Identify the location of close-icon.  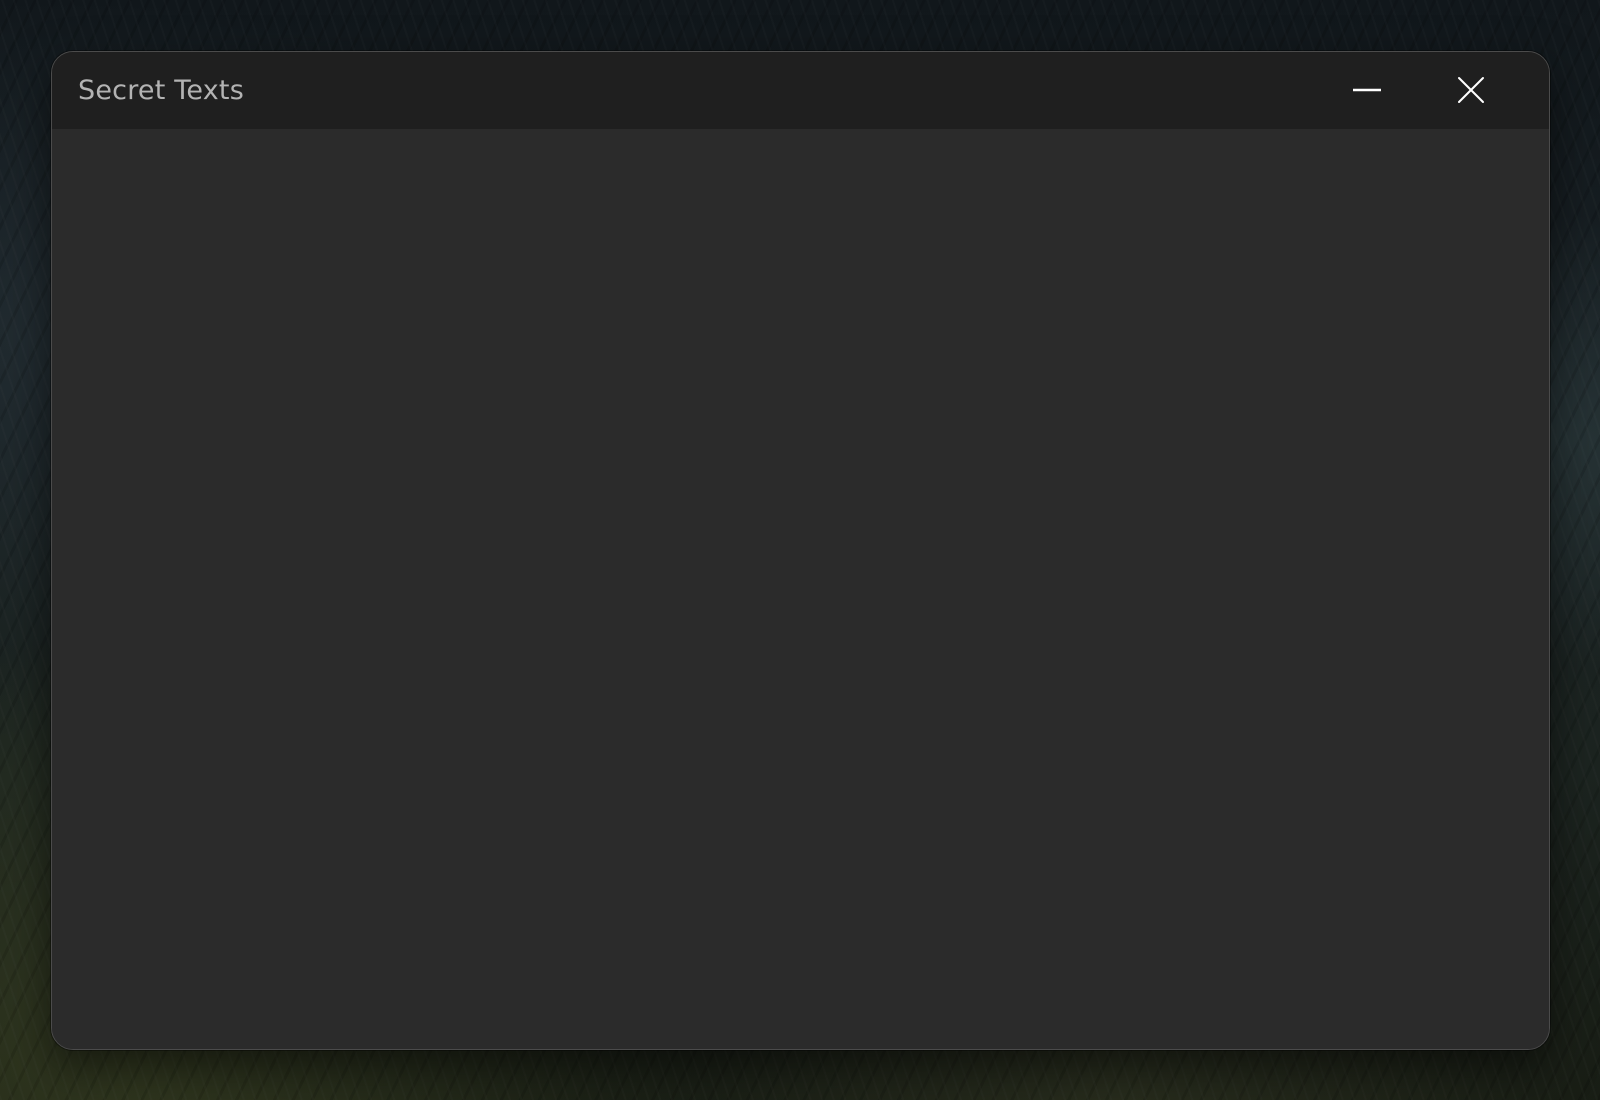
(1471, 90).